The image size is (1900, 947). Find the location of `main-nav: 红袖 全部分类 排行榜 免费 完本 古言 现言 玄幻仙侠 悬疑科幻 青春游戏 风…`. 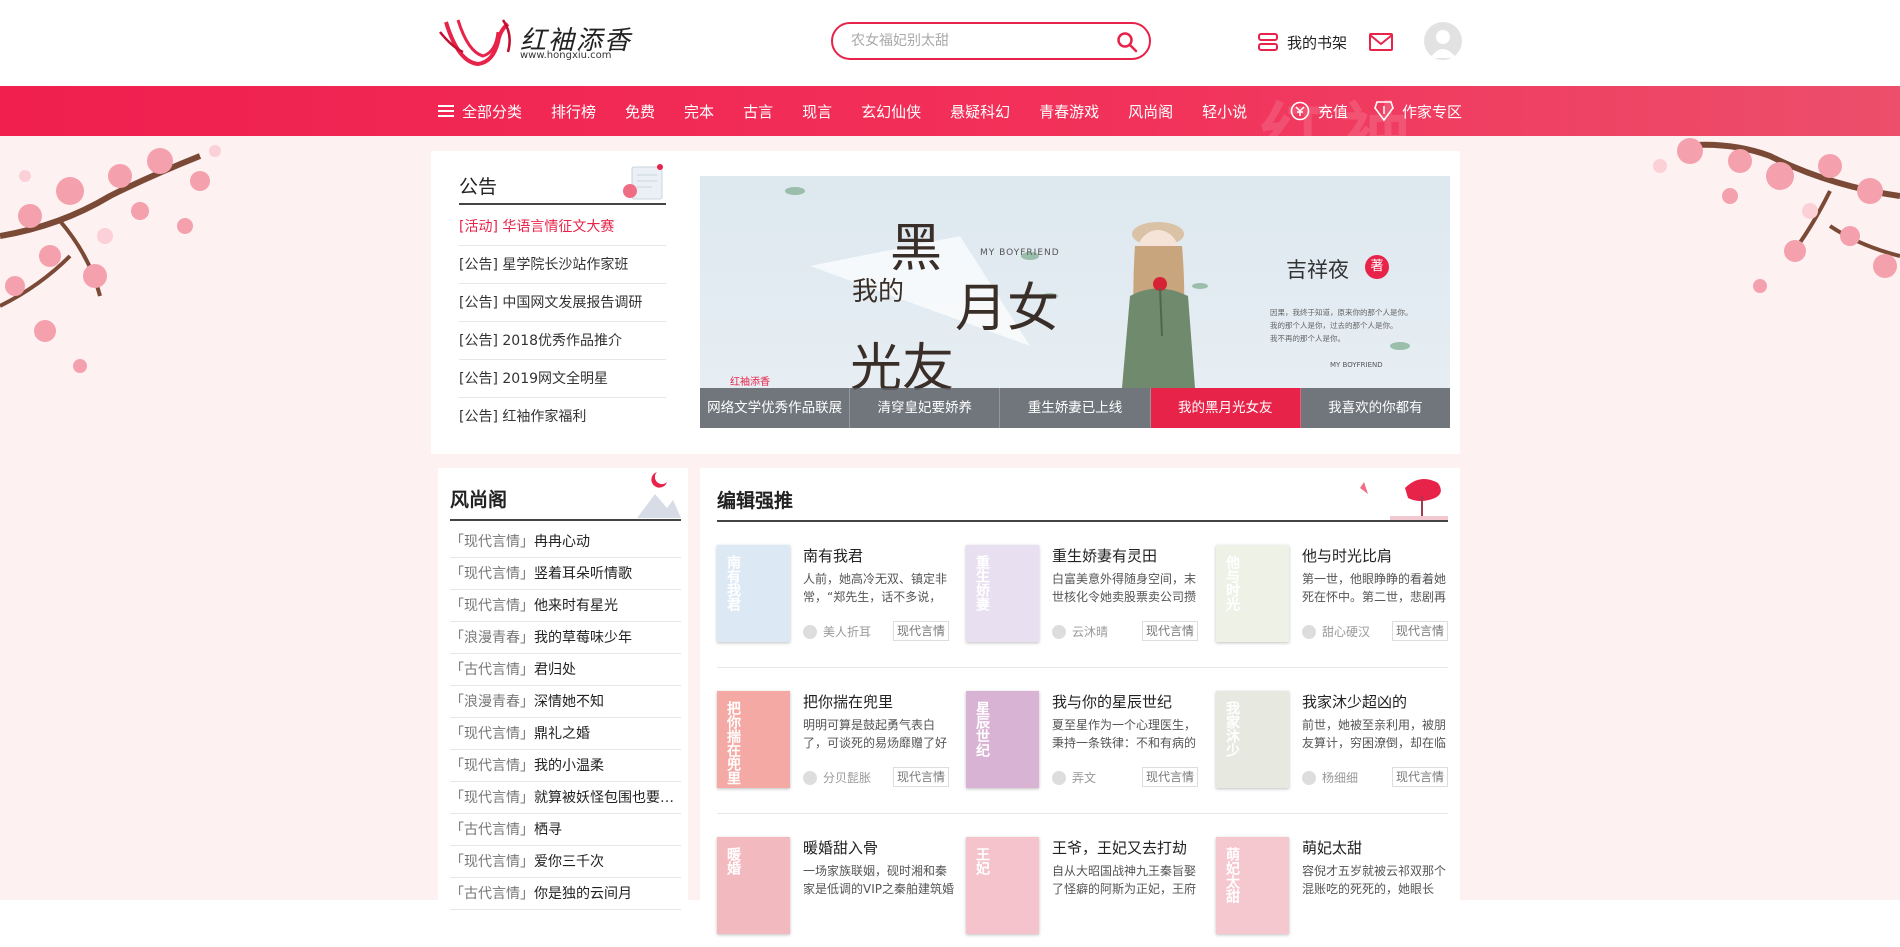

main-nav: 红袖 全部分类 排行榜 免费 完本 古言 现言 玄幻仙侠 悬疑科幻 青春游戏 风… is located at coordinates (950, 111).